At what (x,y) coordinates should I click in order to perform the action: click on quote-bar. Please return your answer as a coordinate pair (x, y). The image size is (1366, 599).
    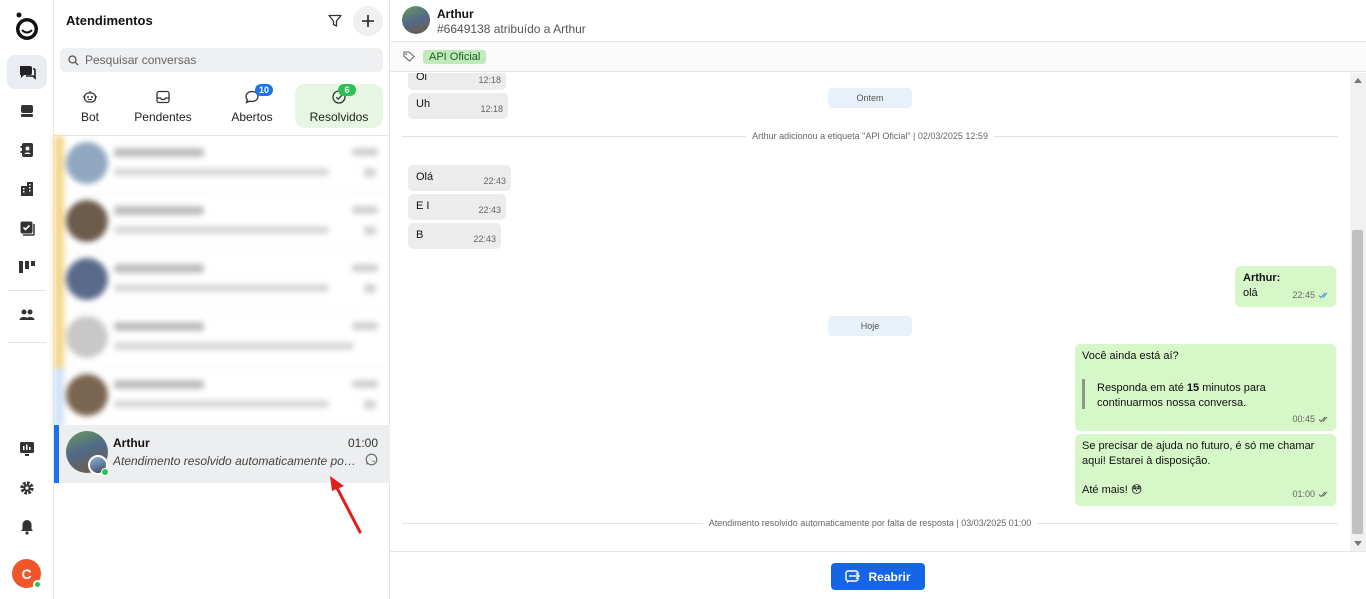
    Looking at the image, I should click on (1083, 394).